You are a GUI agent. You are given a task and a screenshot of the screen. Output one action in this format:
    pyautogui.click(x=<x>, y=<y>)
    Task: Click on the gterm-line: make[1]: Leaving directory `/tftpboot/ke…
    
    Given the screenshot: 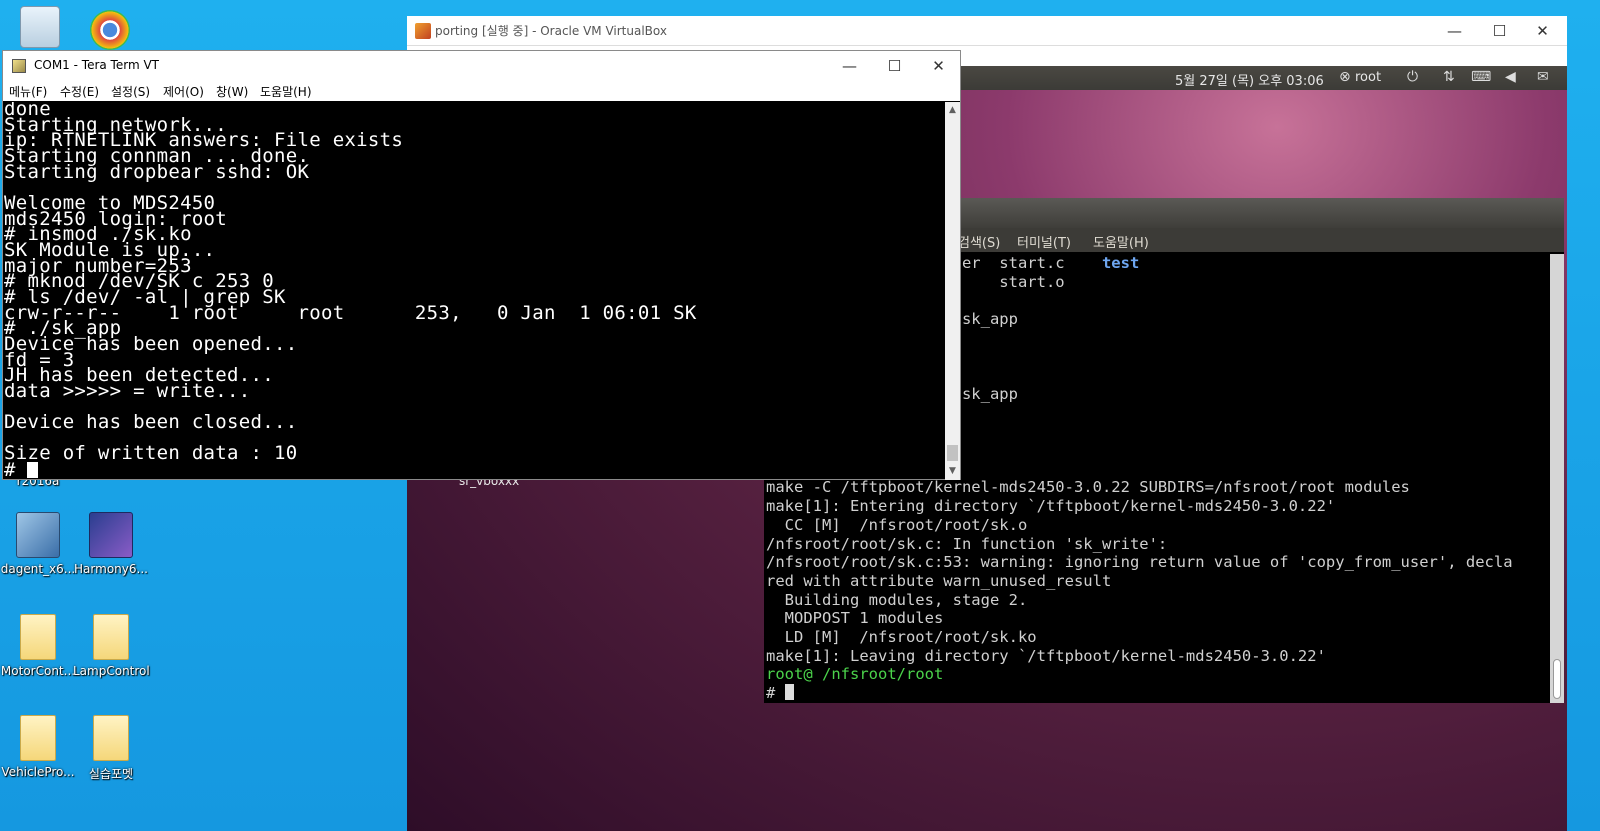 What is the action you would take?
    pyautogui.click(x=1046, y=655)
    